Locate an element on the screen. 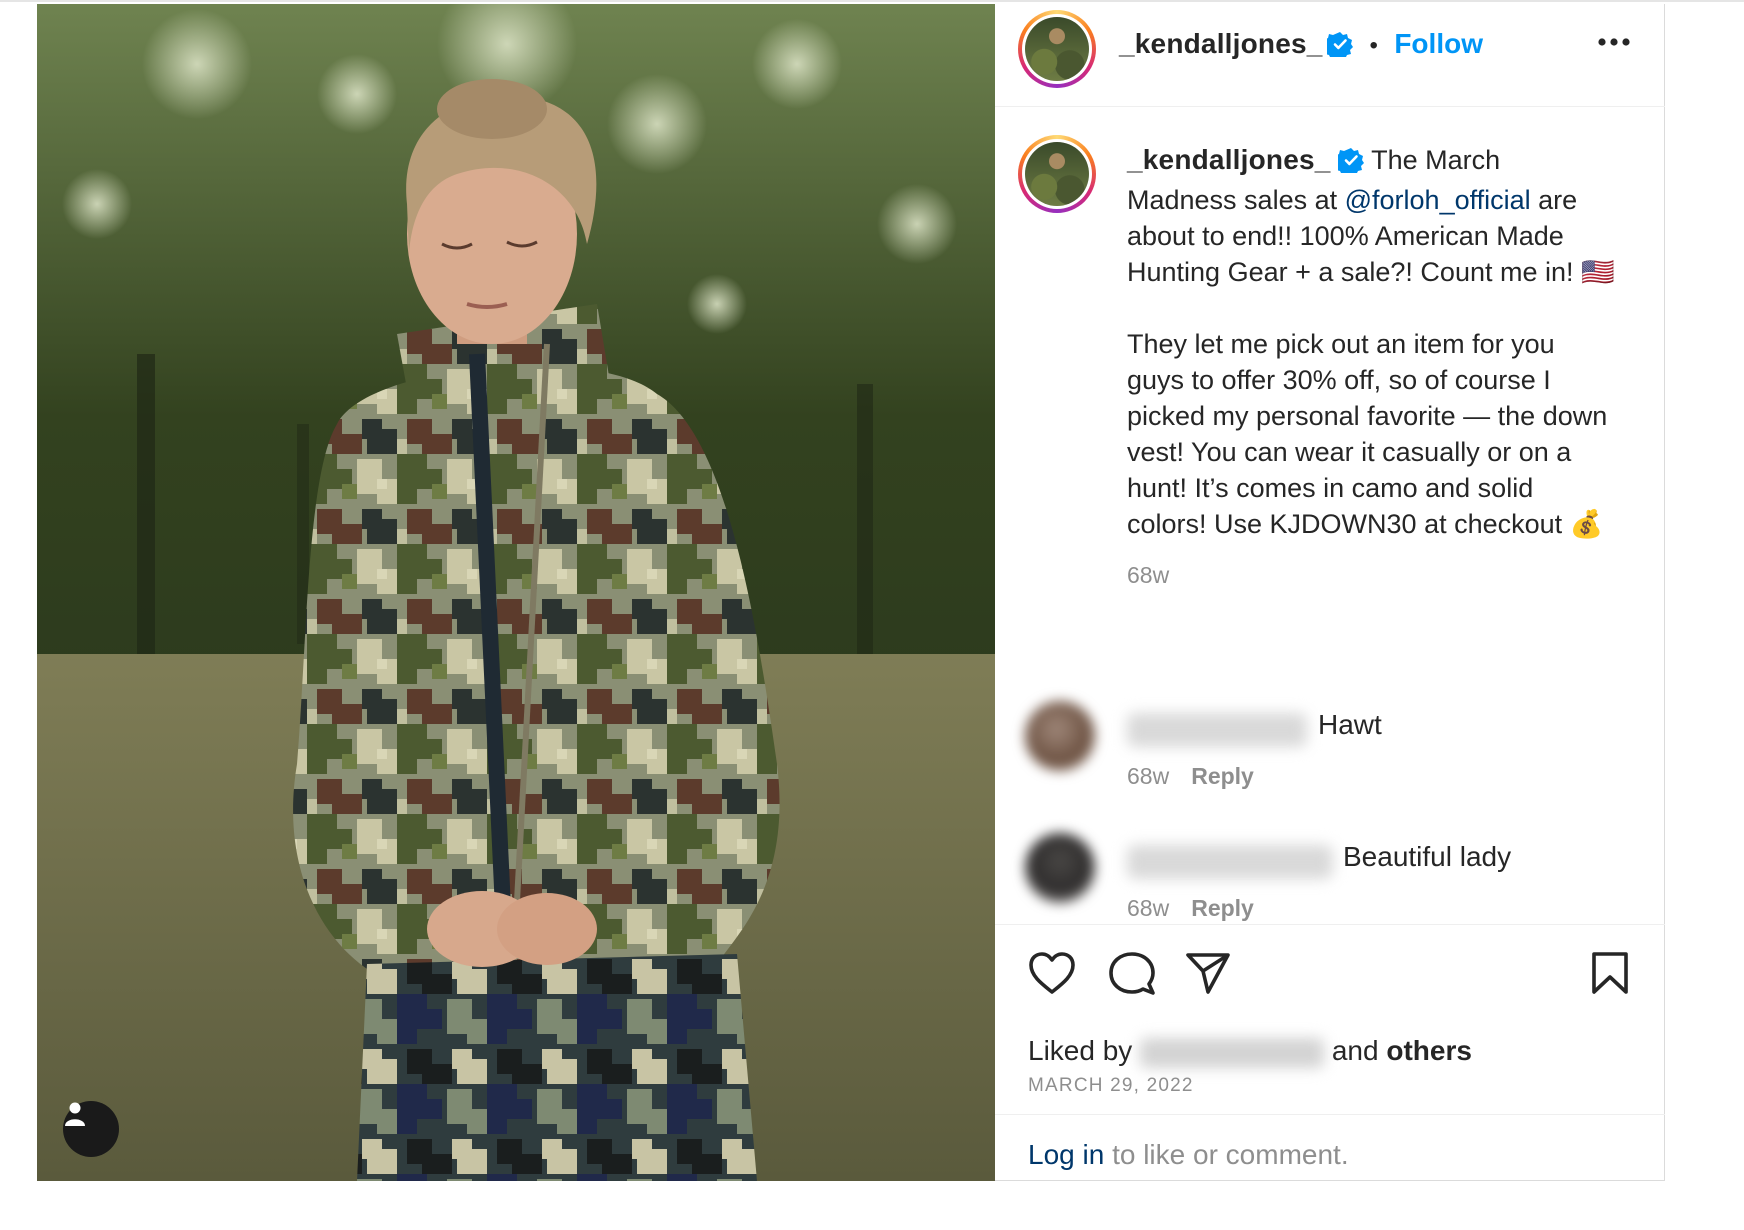 This screenshot has height=1230, width=1744. caption-timestamp: 68w is located at coordinates (1148, 575).